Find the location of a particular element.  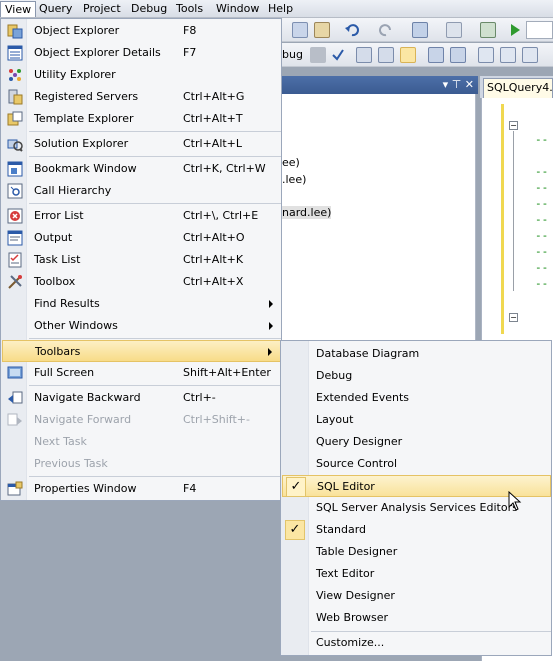

menu-item-error-list: Error List Ctrl+\, Ctrl+E is located at coordinates (141, 216).